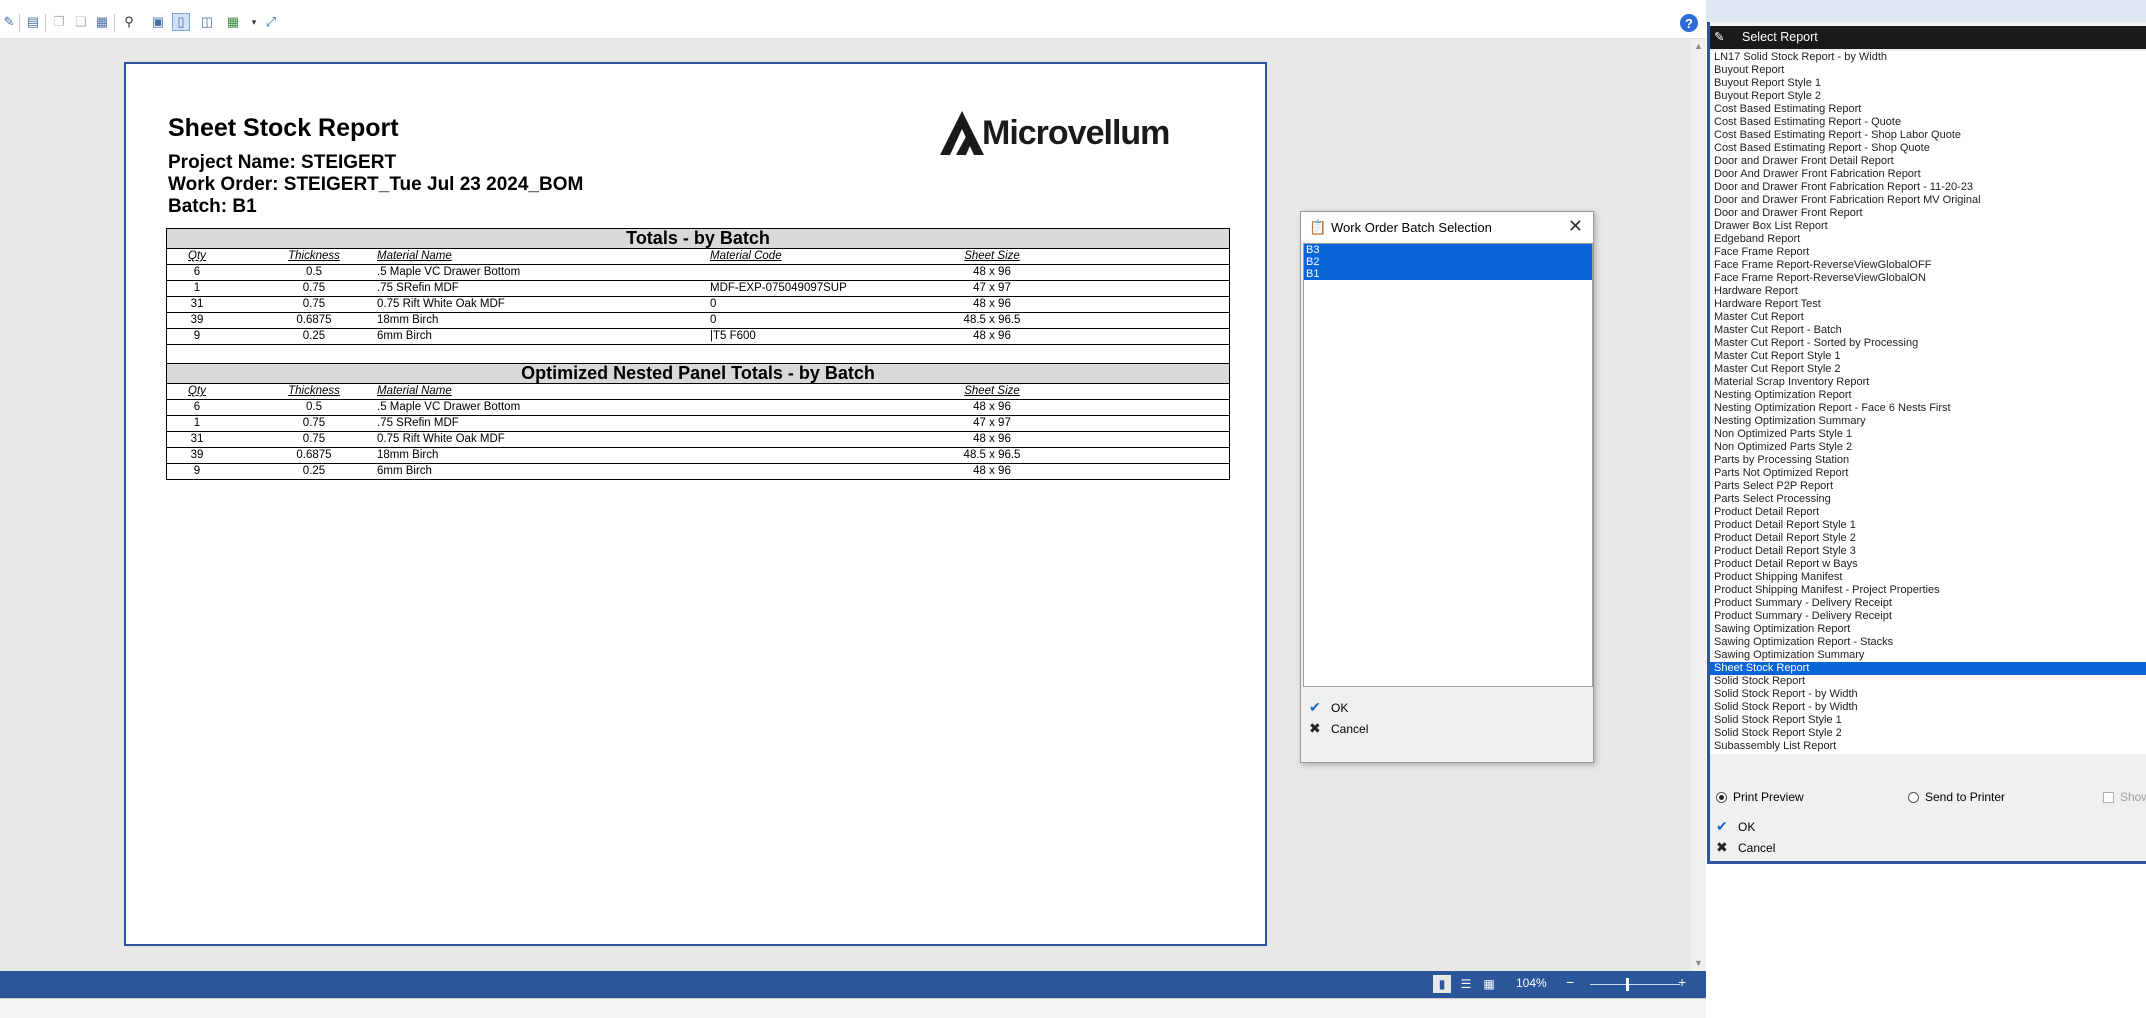 This screenshot has width=2146, height=1018. I want to click on page-setup-icon: ▤, so click(33, 22).